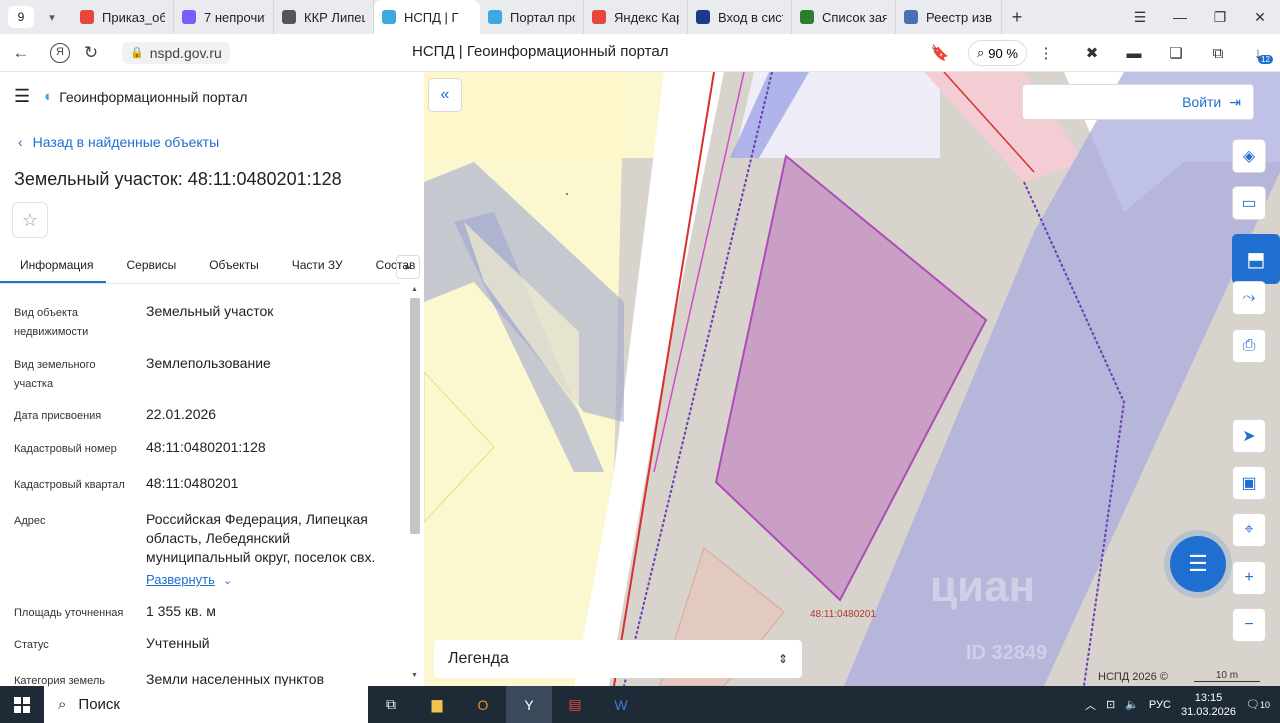  Describe the element at coordinates (949, 17) in the screenshot. I see `browser-tab: Реестр изв` at that location.